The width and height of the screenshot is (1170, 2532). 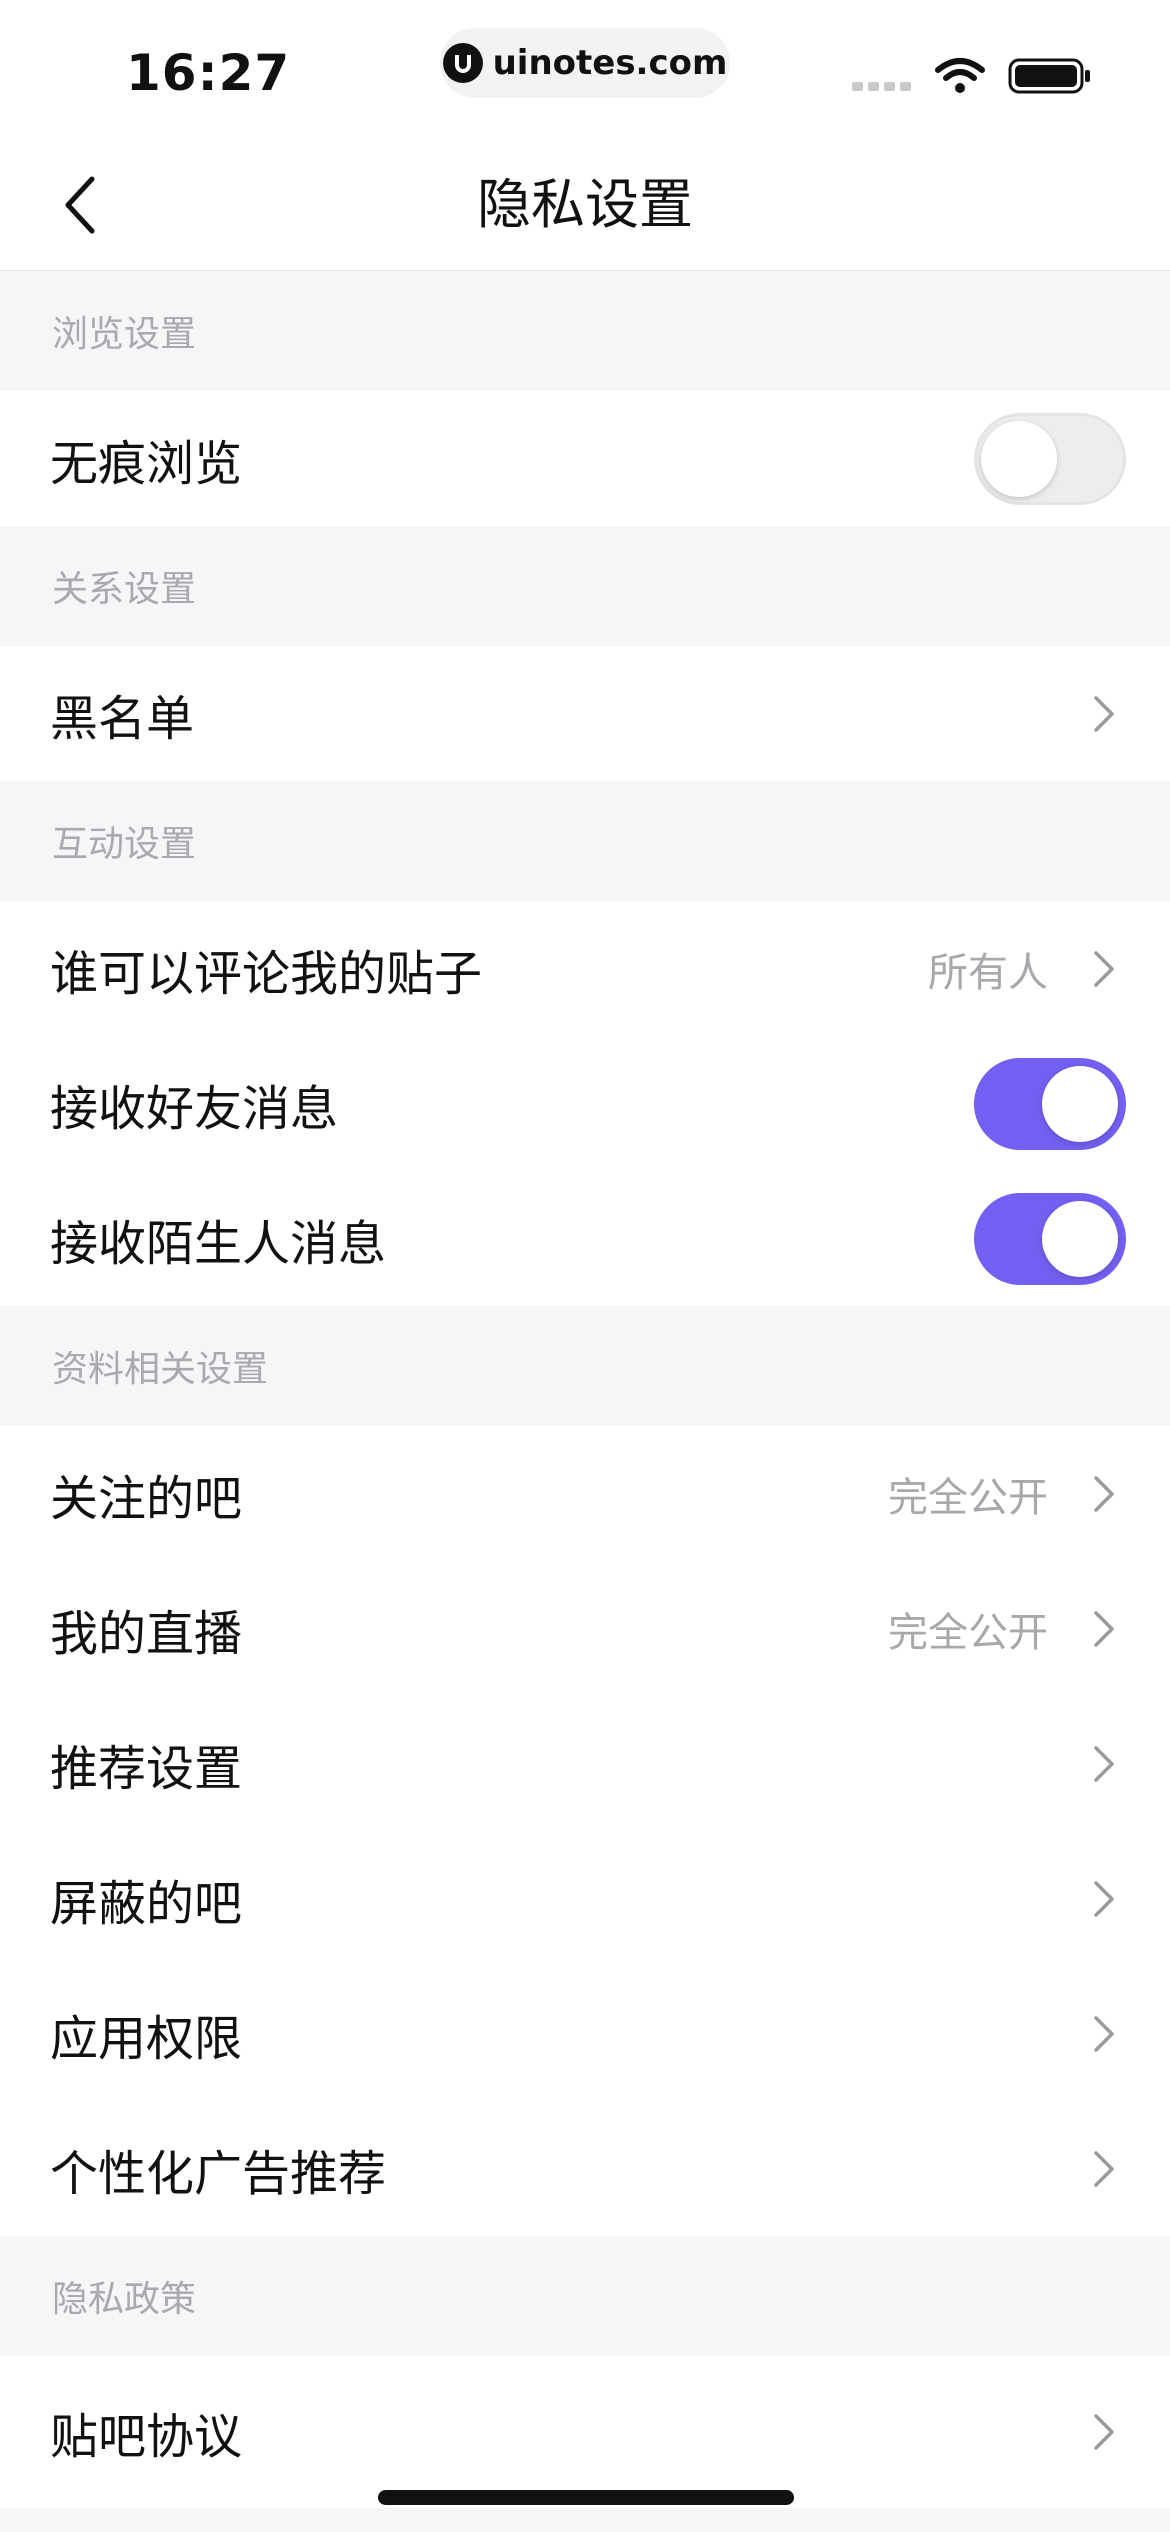 What do you see at coordinates (266, 973) in the screenshot?
I see `row-label: 谁可以评论我的贴子` at bounding box center [266, 973].